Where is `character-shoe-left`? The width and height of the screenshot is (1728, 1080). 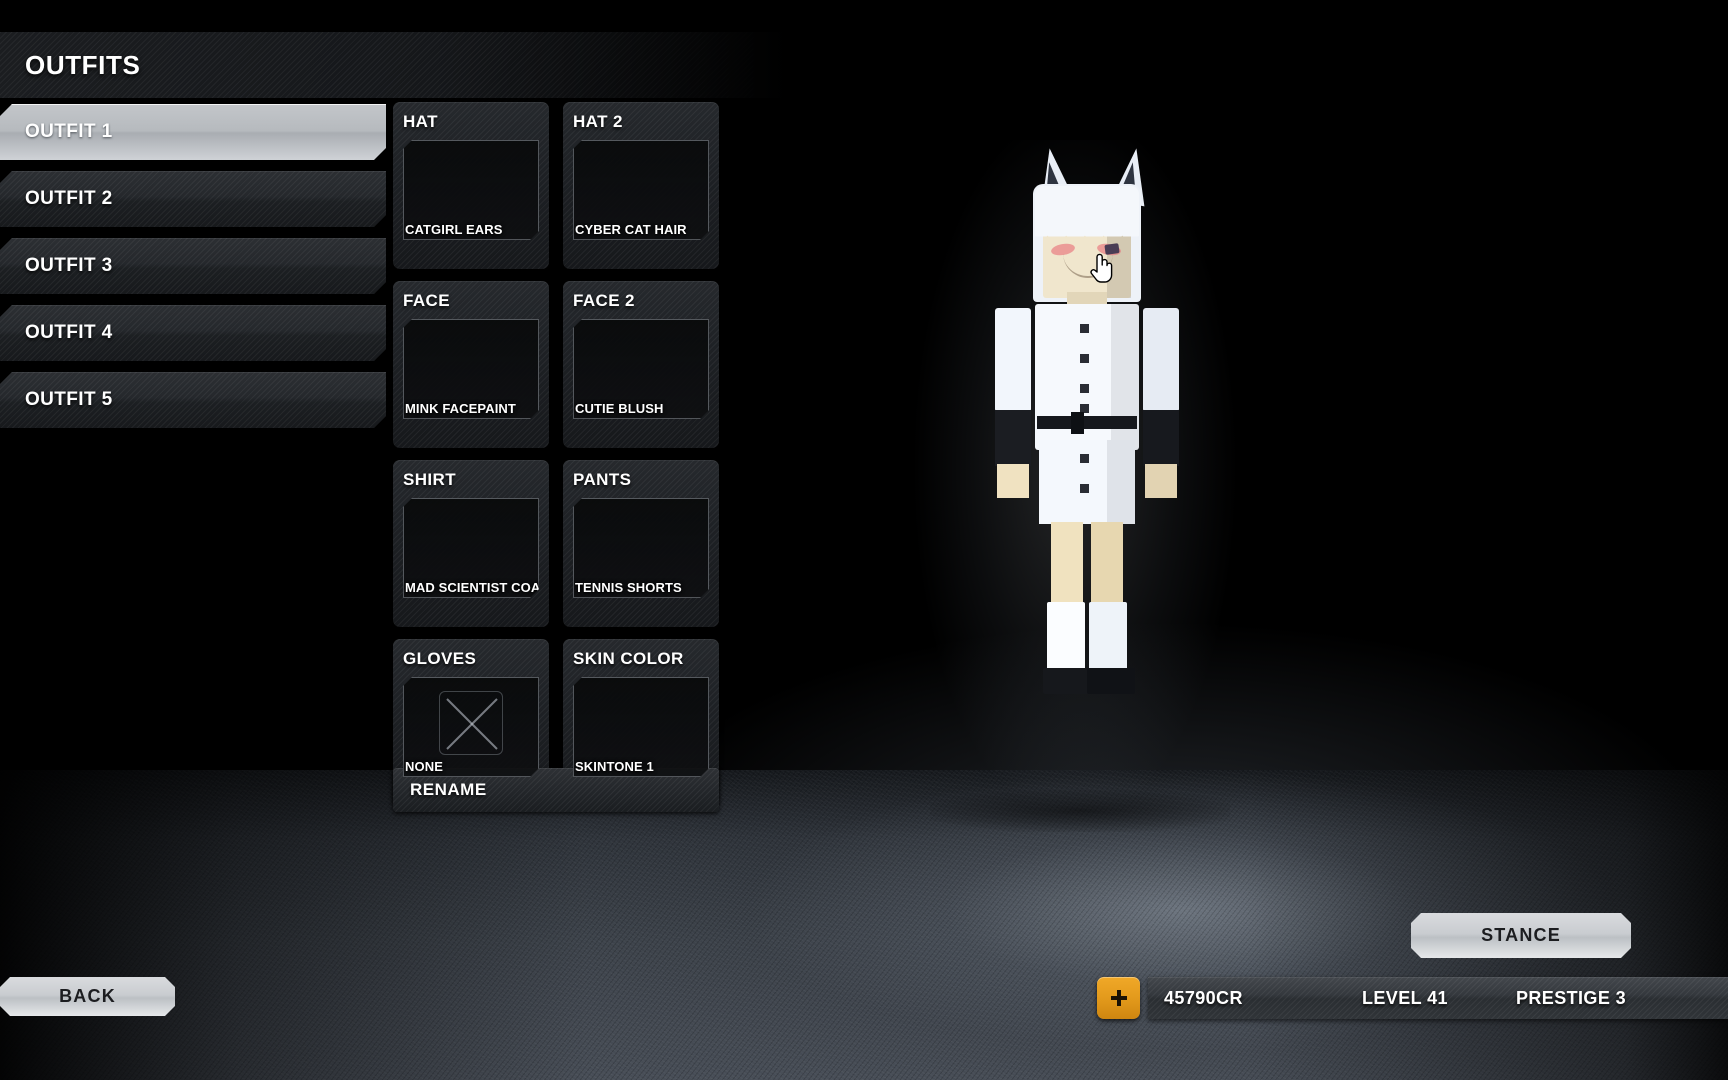 character-shoe-left is located at coordinates (1067, 681).